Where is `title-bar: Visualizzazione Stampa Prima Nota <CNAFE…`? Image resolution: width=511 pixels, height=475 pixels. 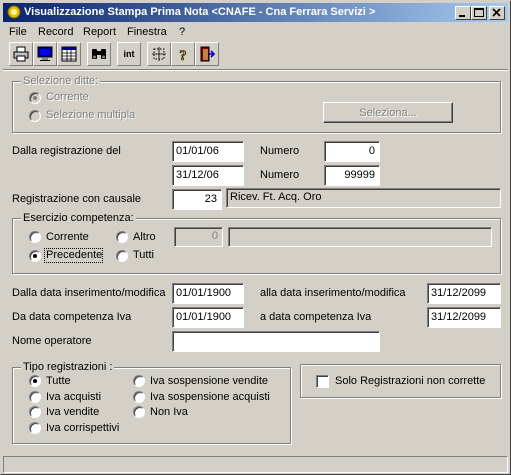
title-bar: Visualizzazione Stampa Prima Nota <CNAFE… is located at coordinates (255, 12).